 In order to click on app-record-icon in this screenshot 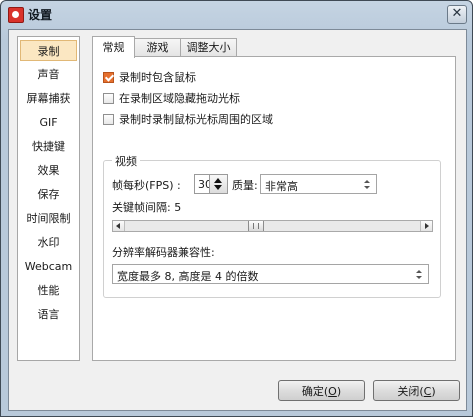, I will do `click(16, 15)`.